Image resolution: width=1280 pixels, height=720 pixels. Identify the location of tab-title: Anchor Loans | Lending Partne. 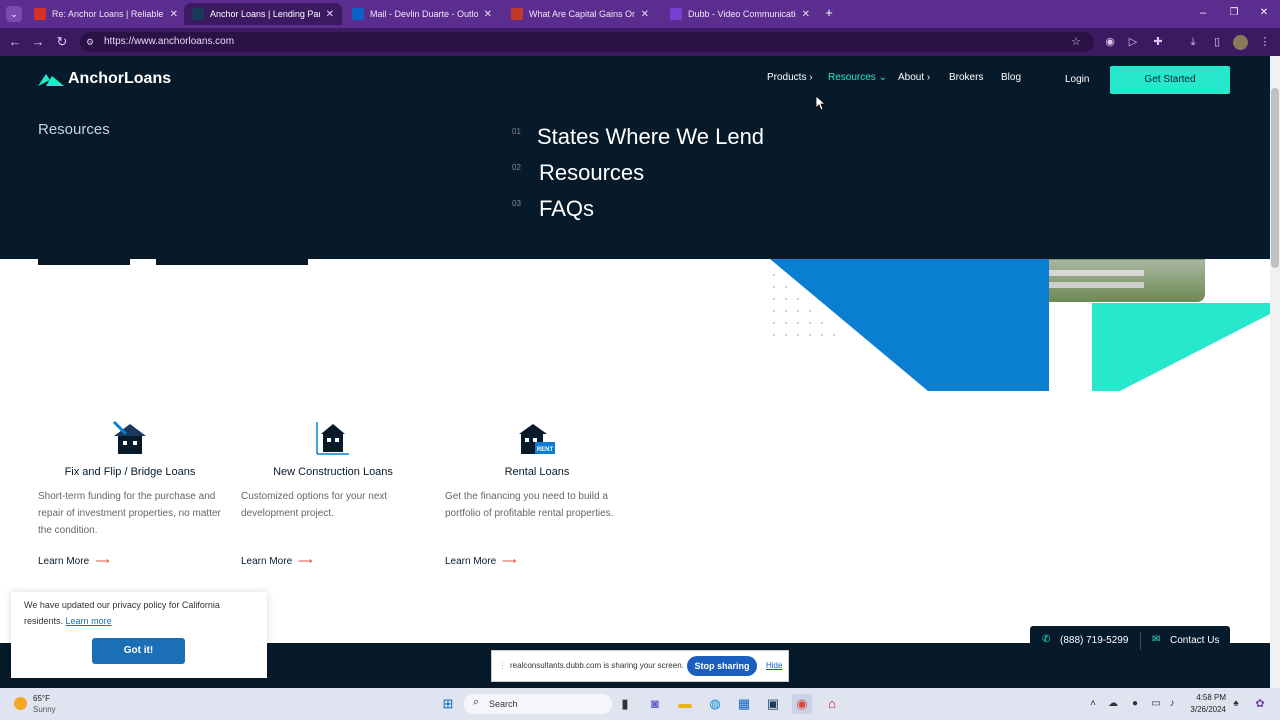
(265, 14).